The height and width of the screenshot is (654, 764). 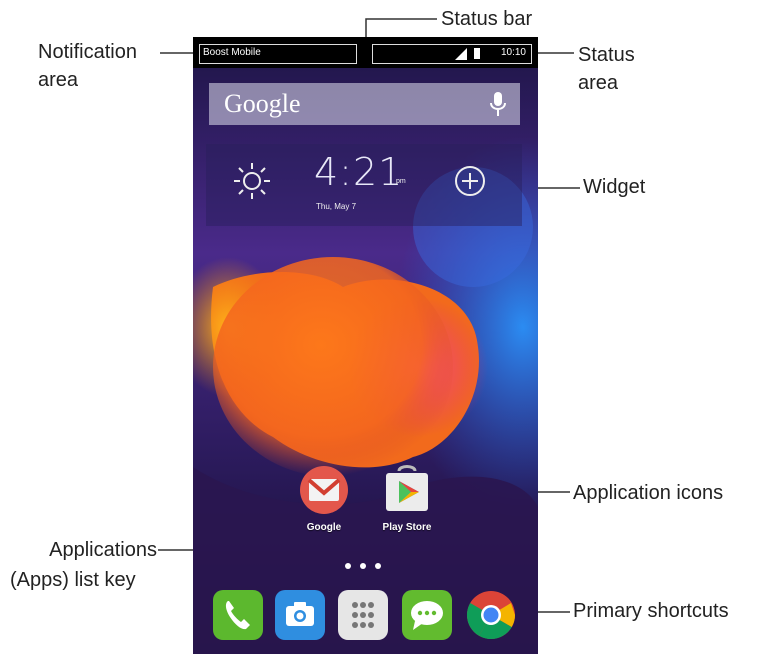 What do you see at coordinates (278, 54) in the screenshot?
I see `notification-area: Boost Mobile` at bounding box center [278, 54].